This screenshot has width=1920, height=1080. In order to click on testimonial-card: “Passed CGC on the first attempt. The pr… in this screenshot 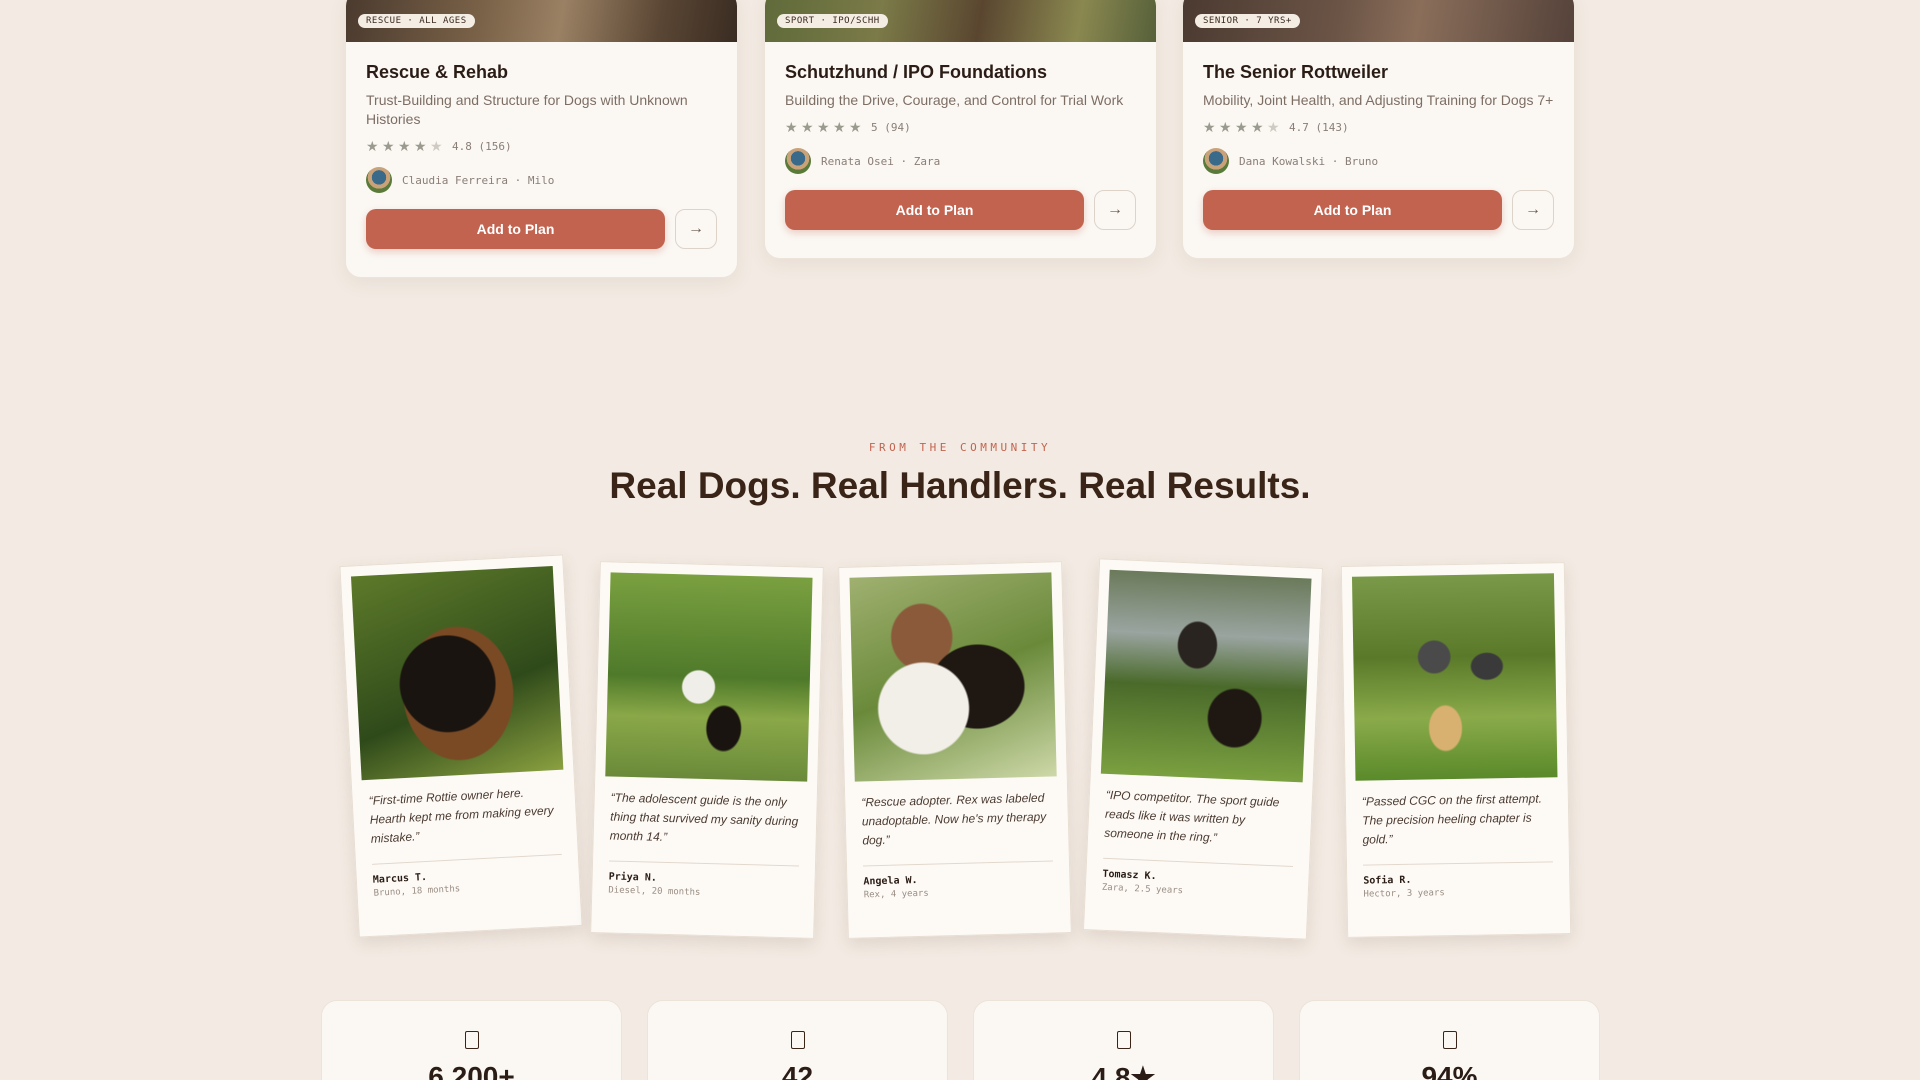, I will do `click(1456, 750)`.